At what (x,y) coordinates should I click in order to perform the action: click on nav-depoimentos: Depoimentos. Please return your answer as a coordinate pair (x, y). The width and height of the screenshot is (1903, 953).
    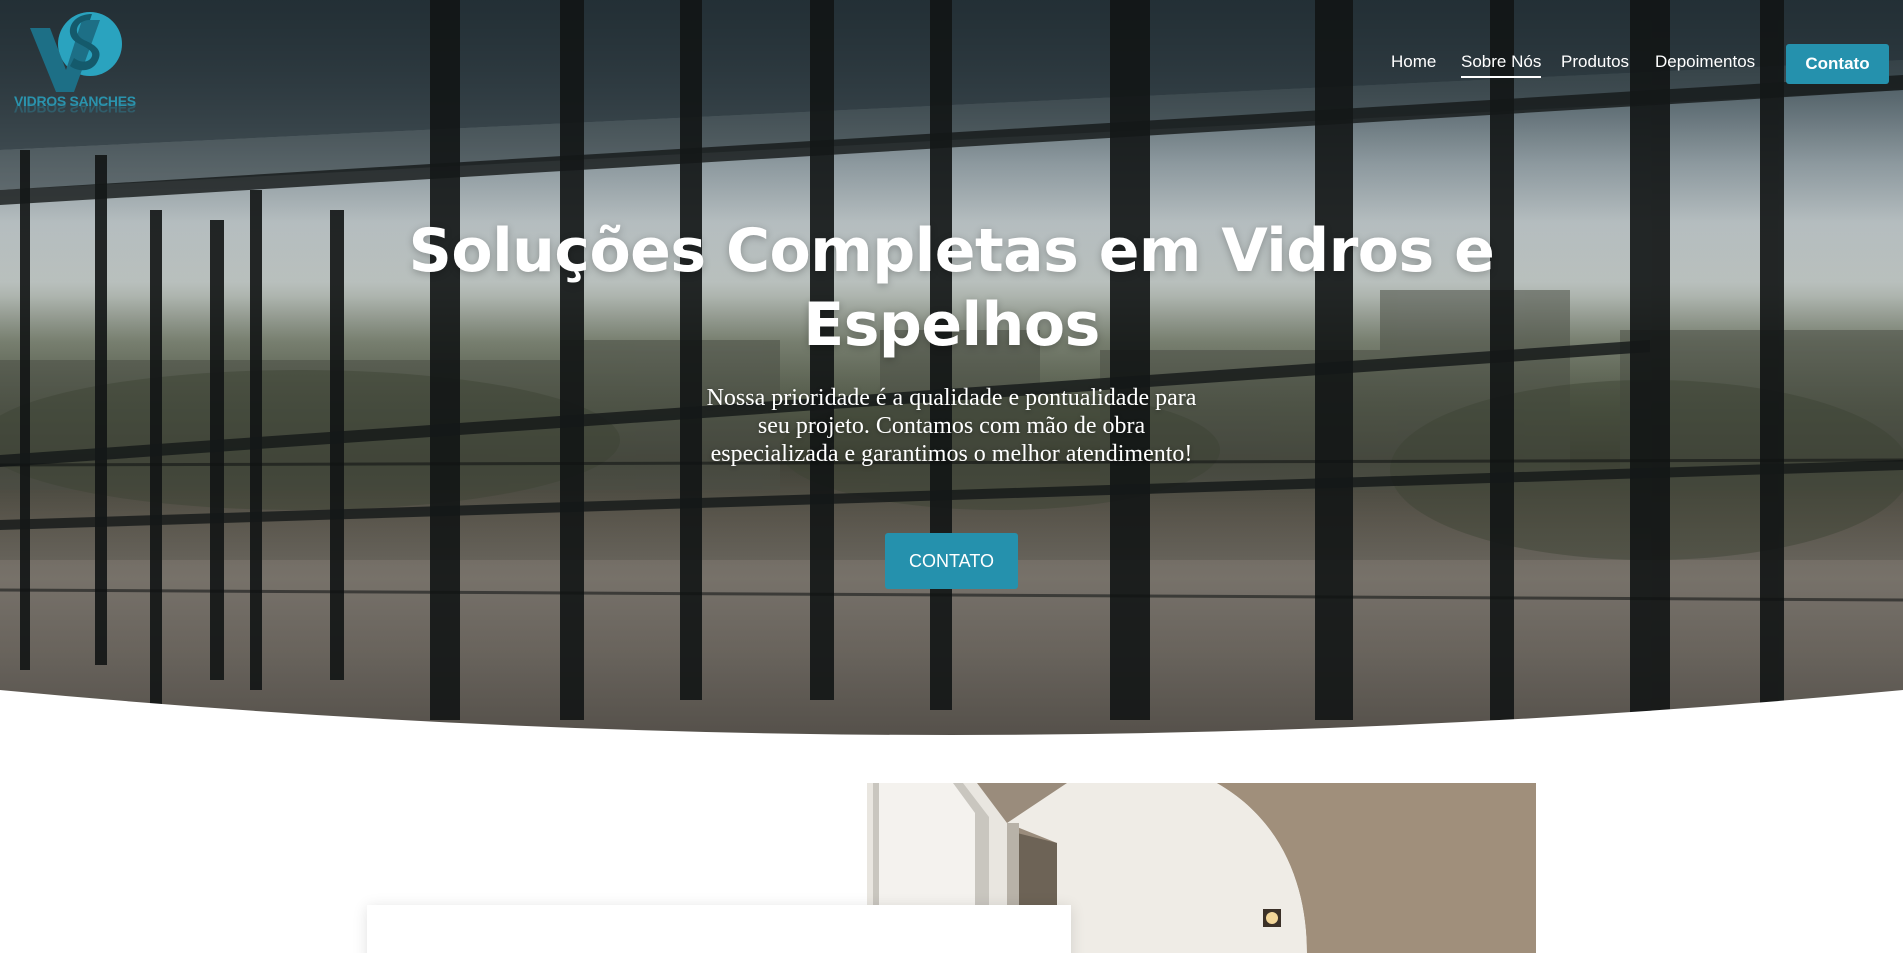
    Looking at the image, I should click on (1705, 62).